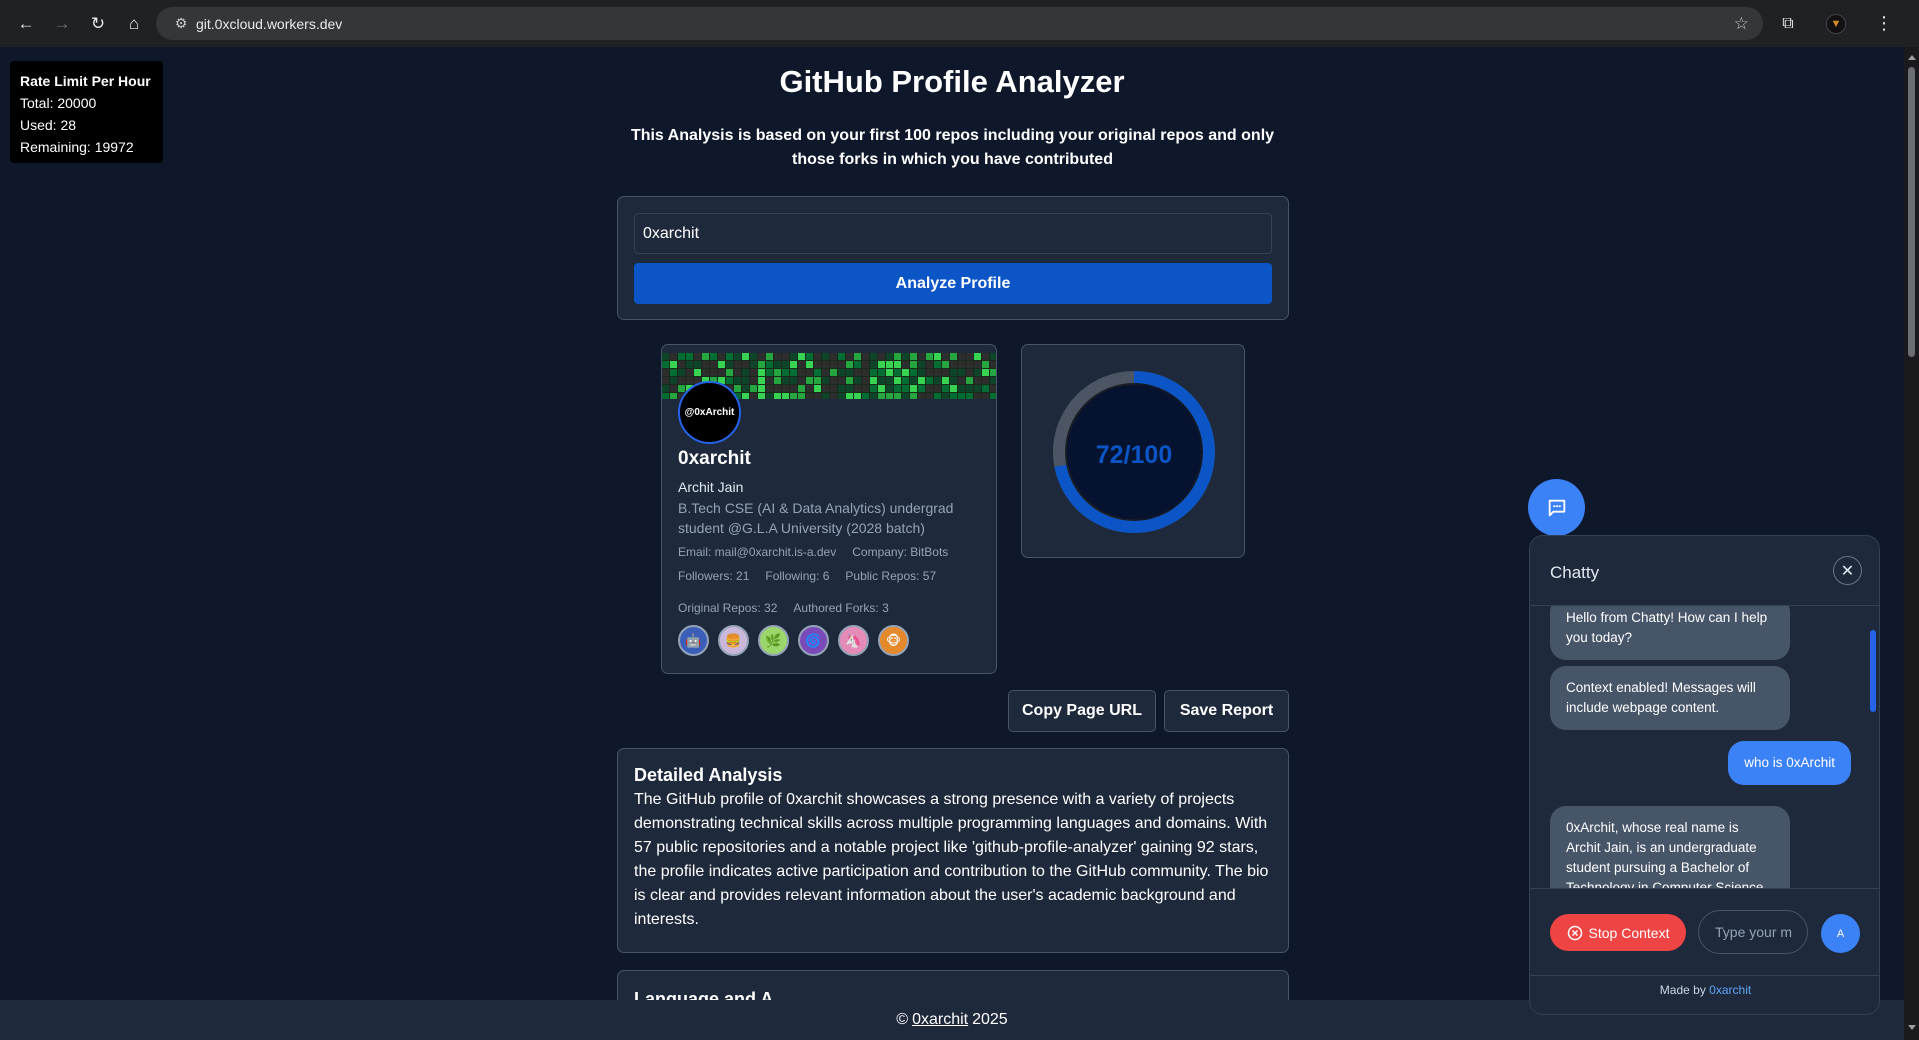  Describe the element at coordinates (1884, 23) in the screenshot. I see `menu-kebab-icon: ⋮` at that location.